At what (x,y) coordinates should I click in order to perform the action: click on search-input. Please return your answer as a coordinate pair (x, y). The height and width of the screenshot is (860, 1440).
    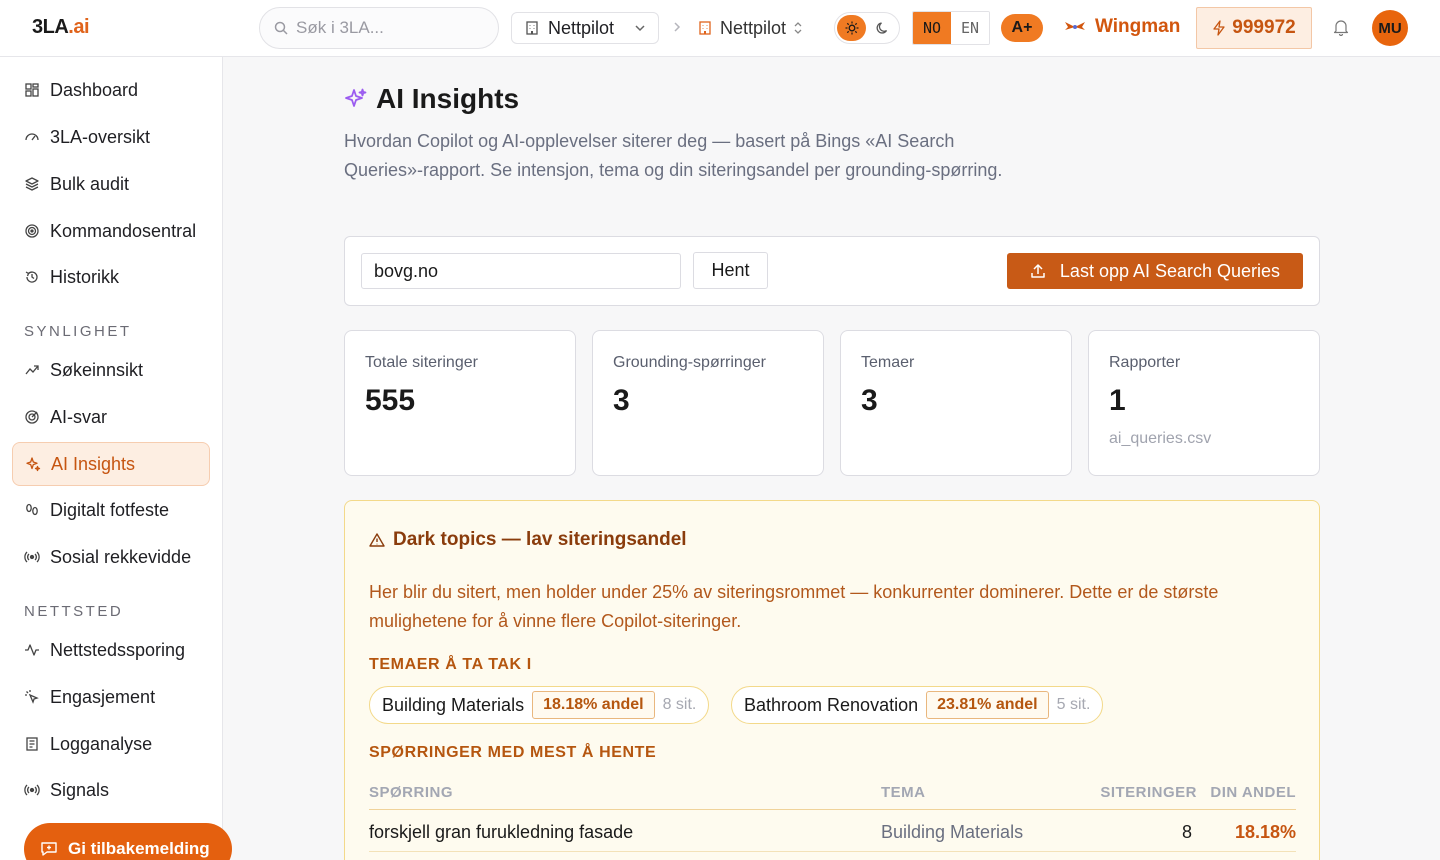
    Looking at the image, I should click on (386, 28).